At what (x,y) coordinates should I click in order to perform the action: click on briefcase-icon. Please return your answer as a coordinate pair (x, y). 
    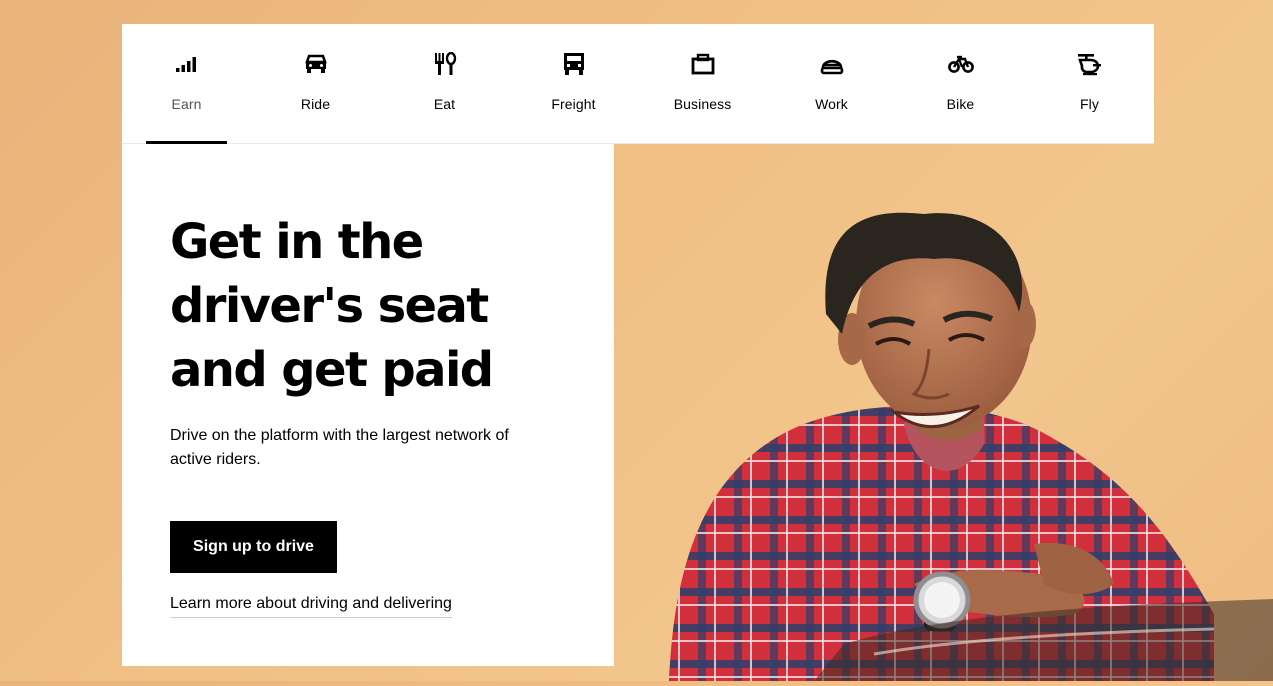
    Looking at the image, I should click on (703, 64).